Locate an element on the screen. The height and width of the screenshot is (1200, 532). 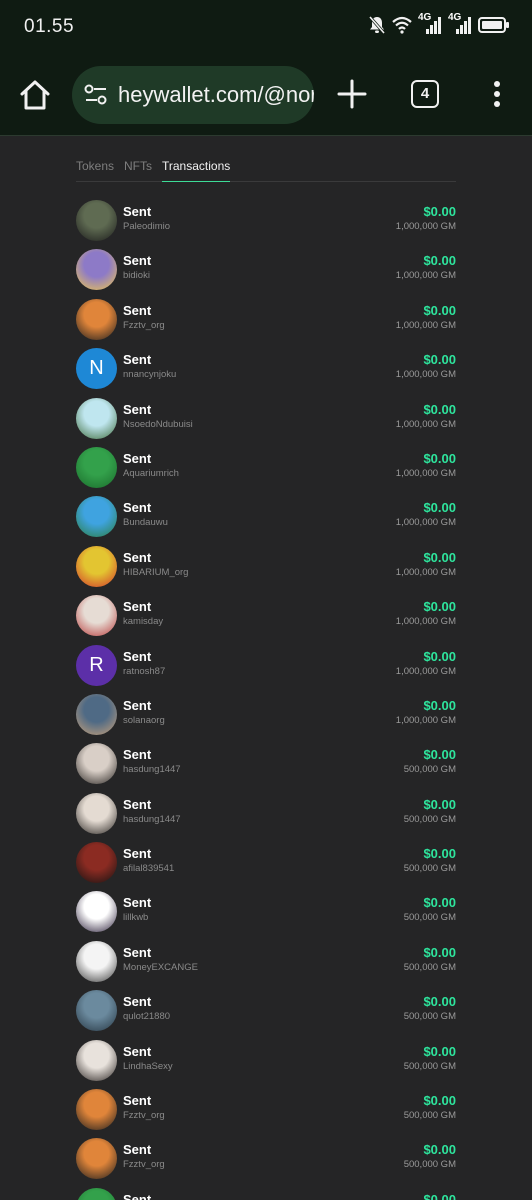
transaction-username: solanaorg is located at coordinates (144, 720).